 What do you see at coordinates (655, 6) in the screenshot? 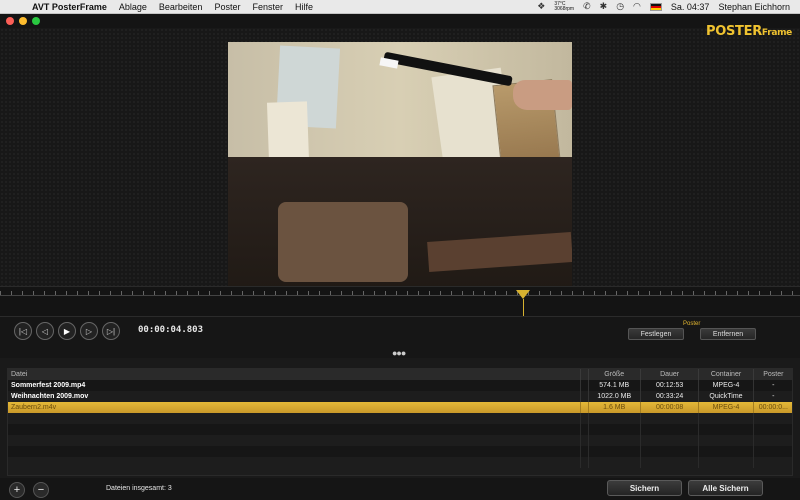
I see `german-flag-icon` at bounding box center [655, 6].